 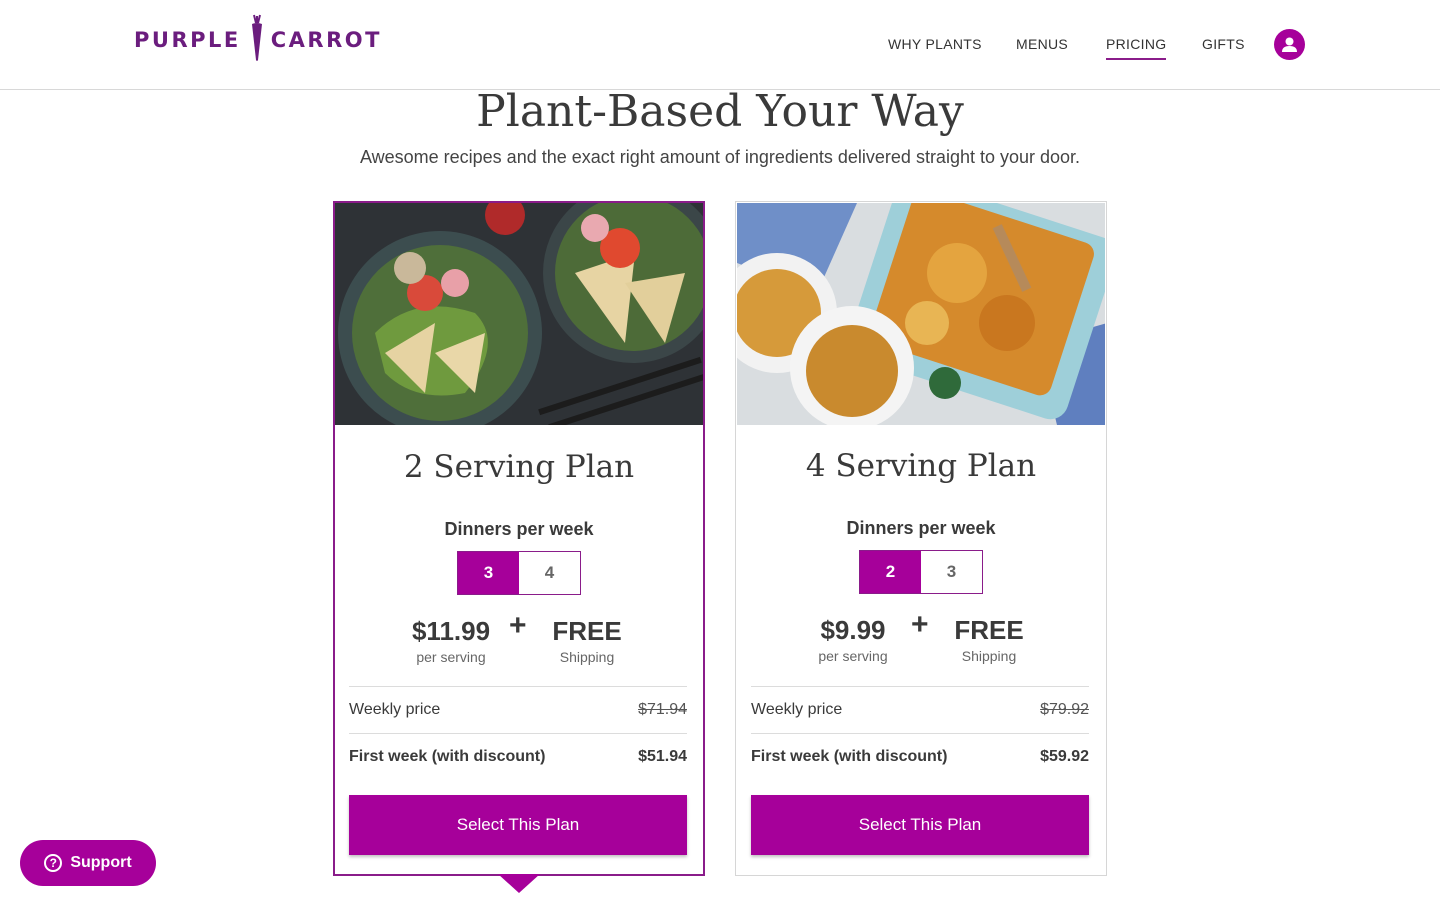 I want to click on plan-image-casserole, so click(x=921, y=314).